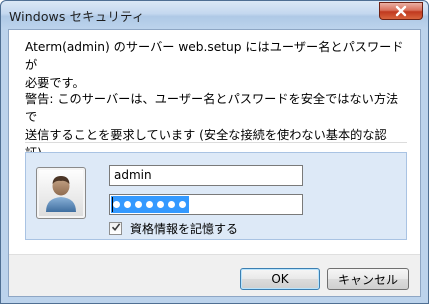 The height and width of the screenshot is (304, 429). I want to click on password-selection, so click(150, 204).